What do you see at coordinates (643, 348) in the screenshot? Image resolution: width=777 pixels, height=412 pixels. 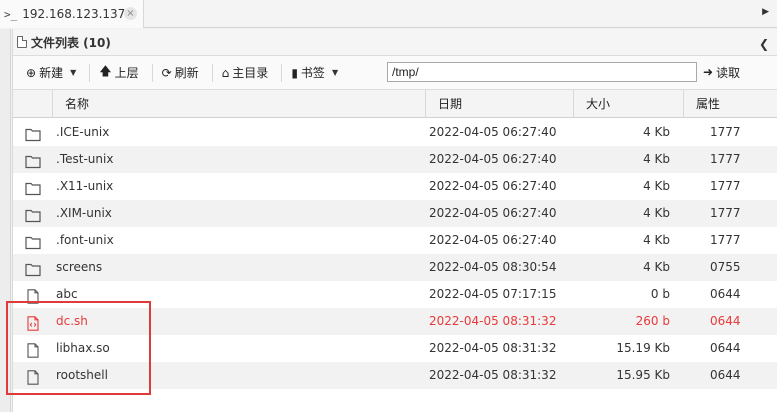 I see `file-size: 15.19 Kb` at bounding box center [643, 348].